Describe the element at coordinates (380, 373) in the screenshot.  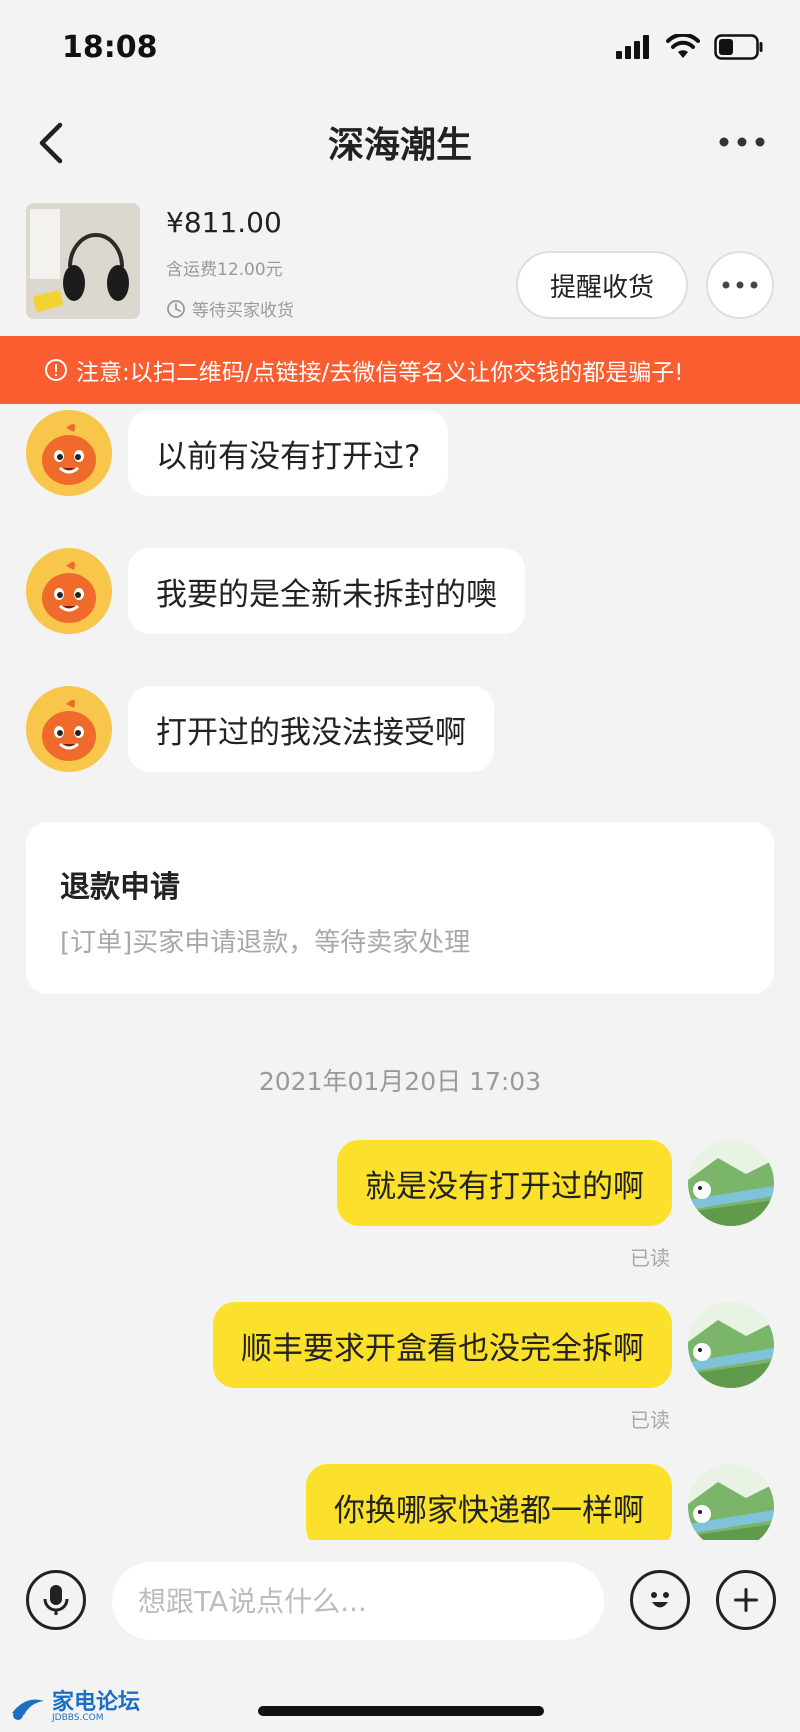
I see `scam-warning-text: 注意:以扫二维码/点链接/去微信等名义让你交钱的都是骗子!` at that location.